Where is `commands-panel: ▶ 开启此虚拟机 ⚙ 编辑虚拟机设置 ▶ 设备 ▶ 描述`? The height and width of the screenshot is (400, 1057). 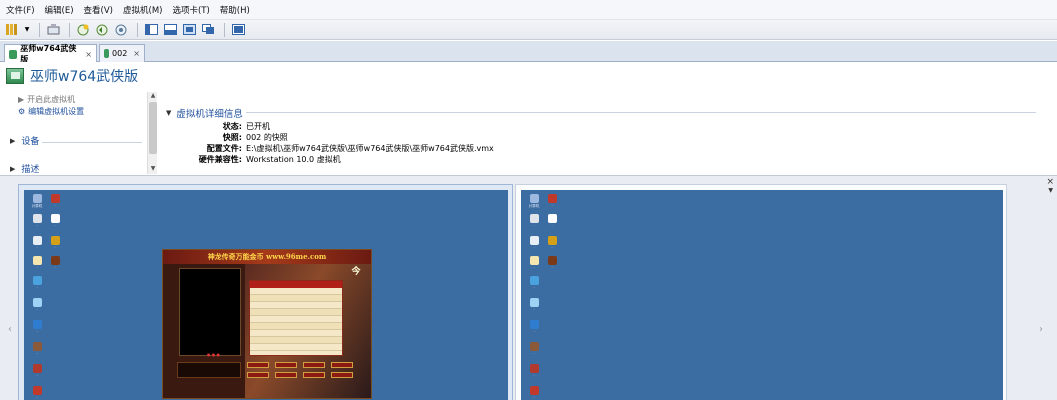 commands-panel: ▶ 开启此虚拟机 ⚙ 编辑虚拟机设置 ▶ 设备 ▶ 描述 is located at coordinates (79, 133).